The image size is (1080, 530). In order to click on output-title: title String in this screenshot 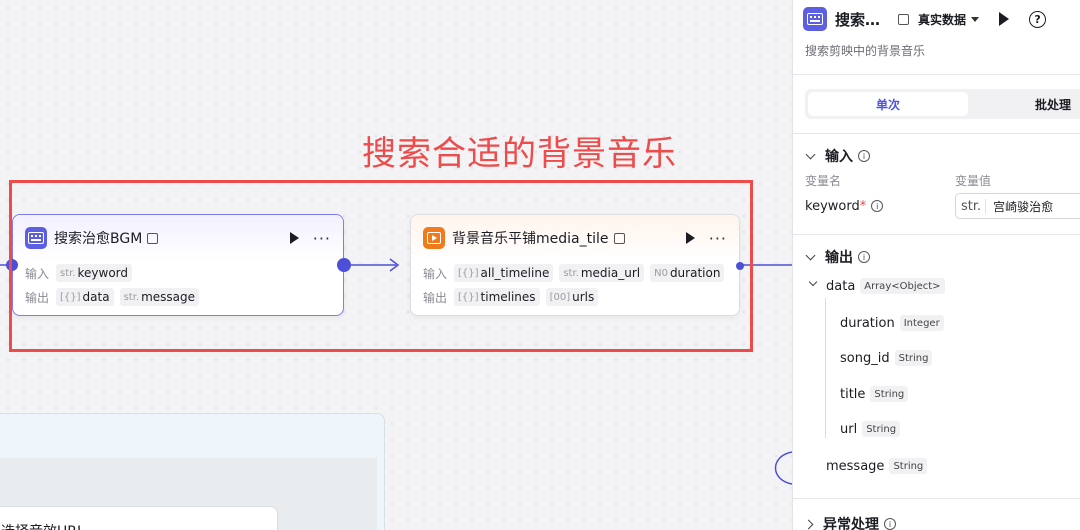, I will do `click(874, 394)`.